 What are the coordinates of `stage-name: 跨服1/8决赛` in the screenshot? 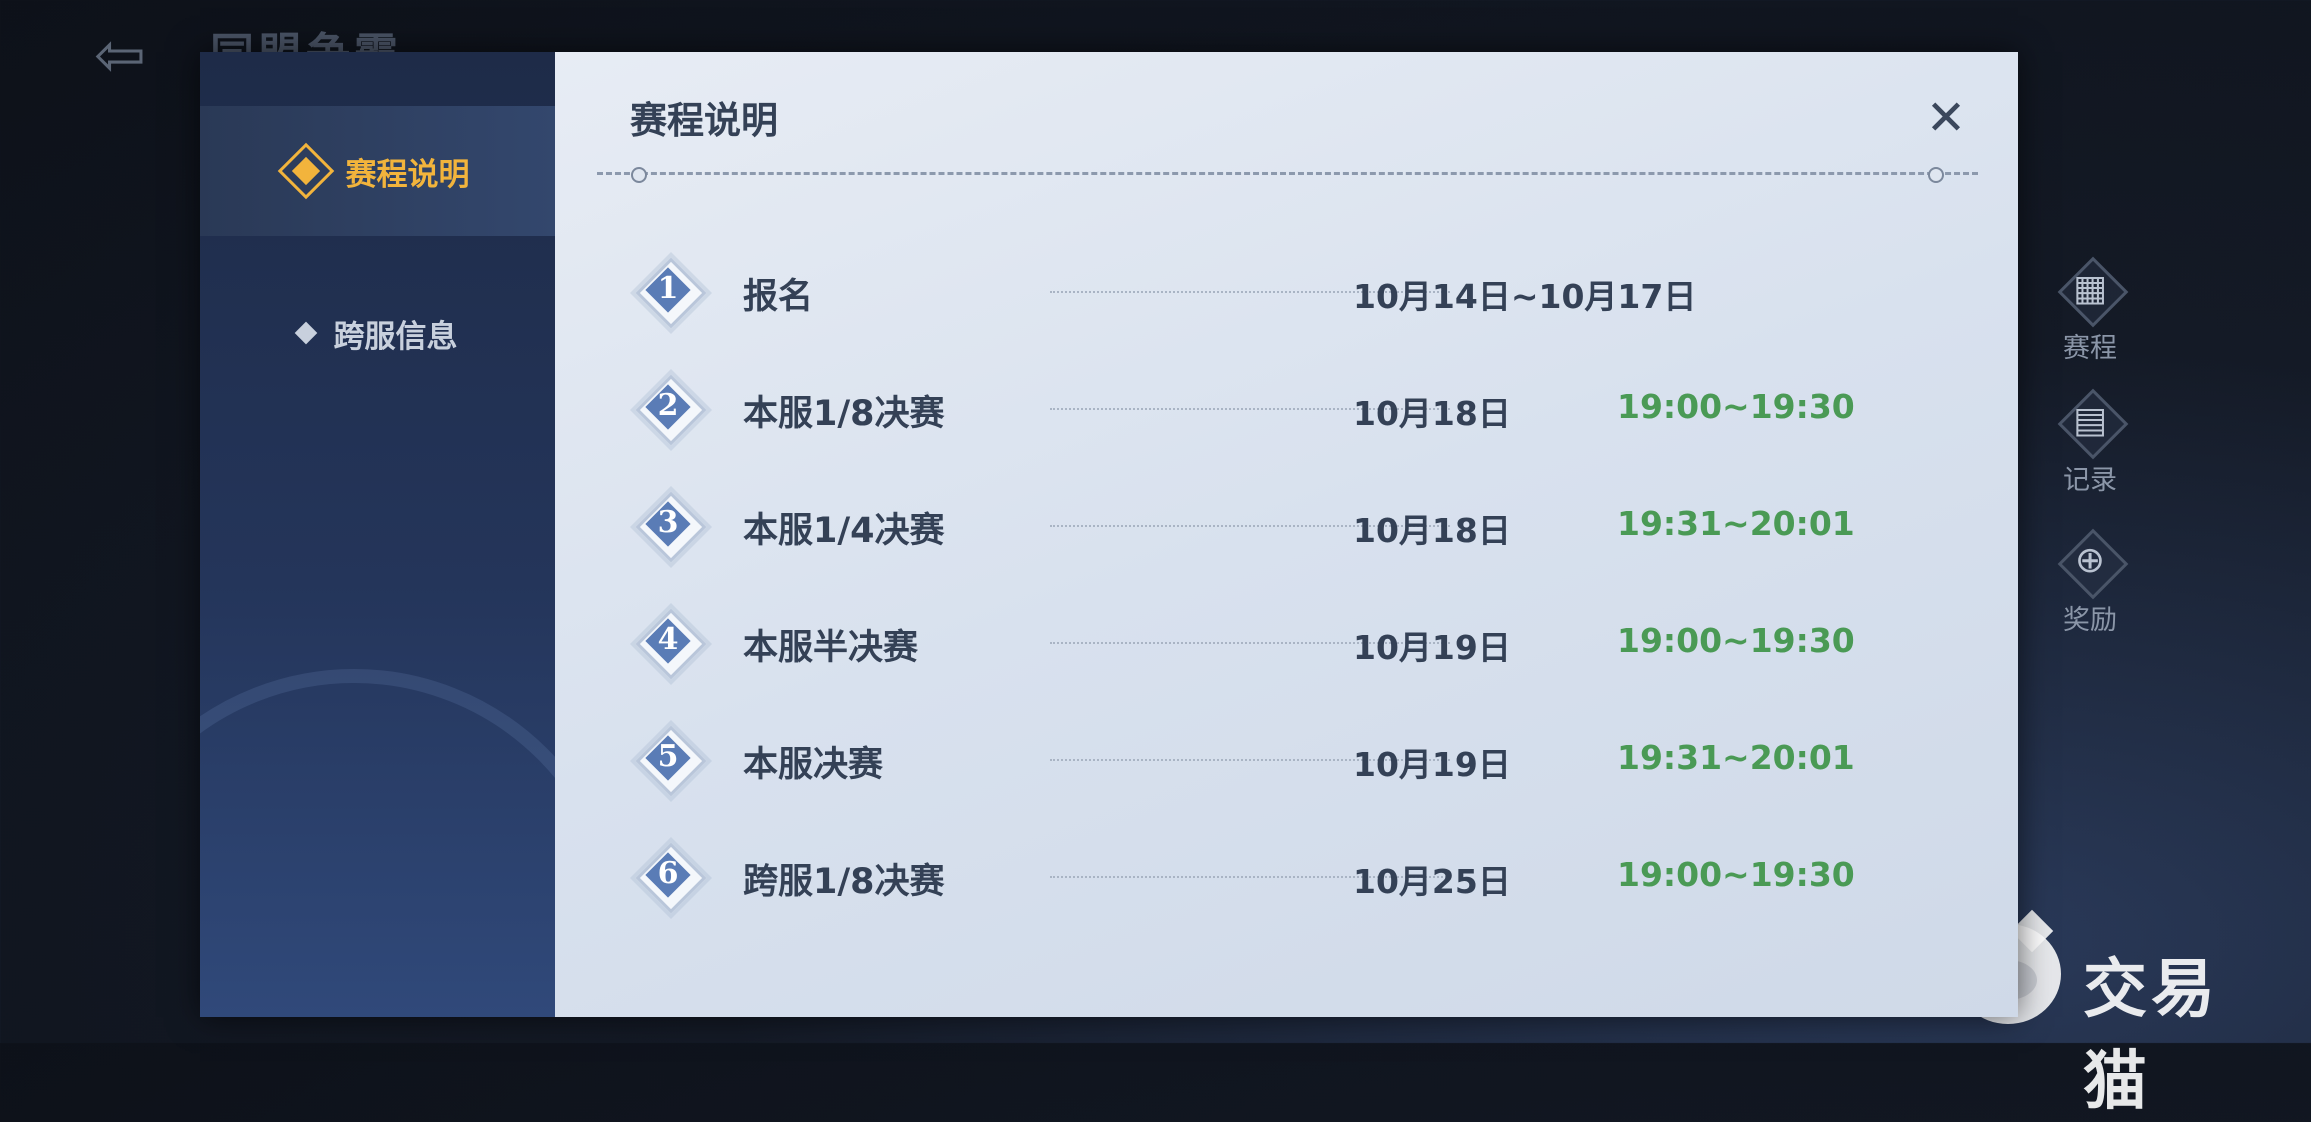 It's located at (844, 882).